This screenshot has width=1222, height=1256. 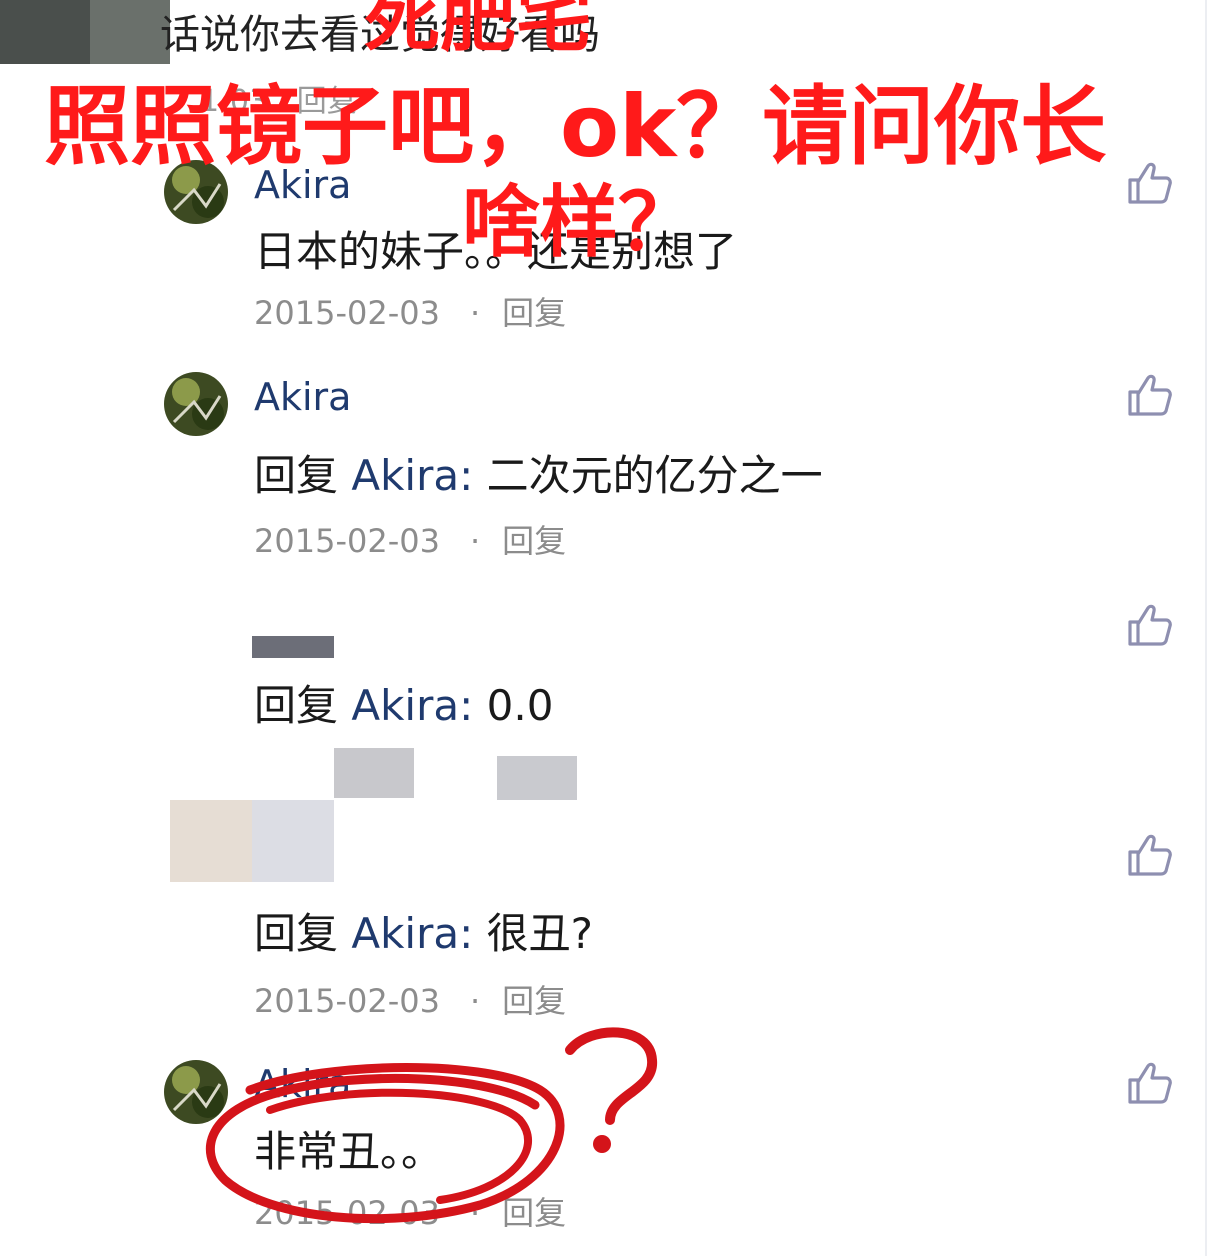 What do you see at coordinates (1206, 628) in the screenshot?
I see `scroll-edge` at bounding box center [1206, 628].